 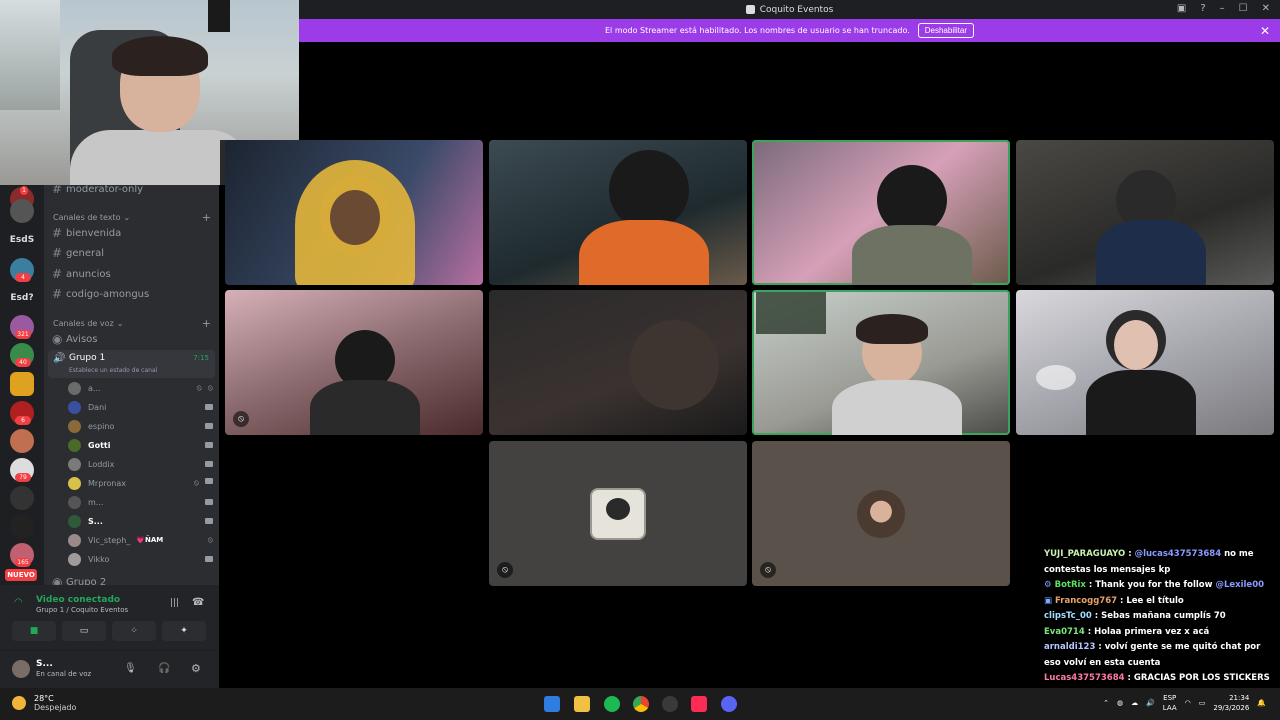 What do you see at coordinates (22, 298) in the screenshot?
I see `server-esd: Esd?` at bounding box center [22, 298].